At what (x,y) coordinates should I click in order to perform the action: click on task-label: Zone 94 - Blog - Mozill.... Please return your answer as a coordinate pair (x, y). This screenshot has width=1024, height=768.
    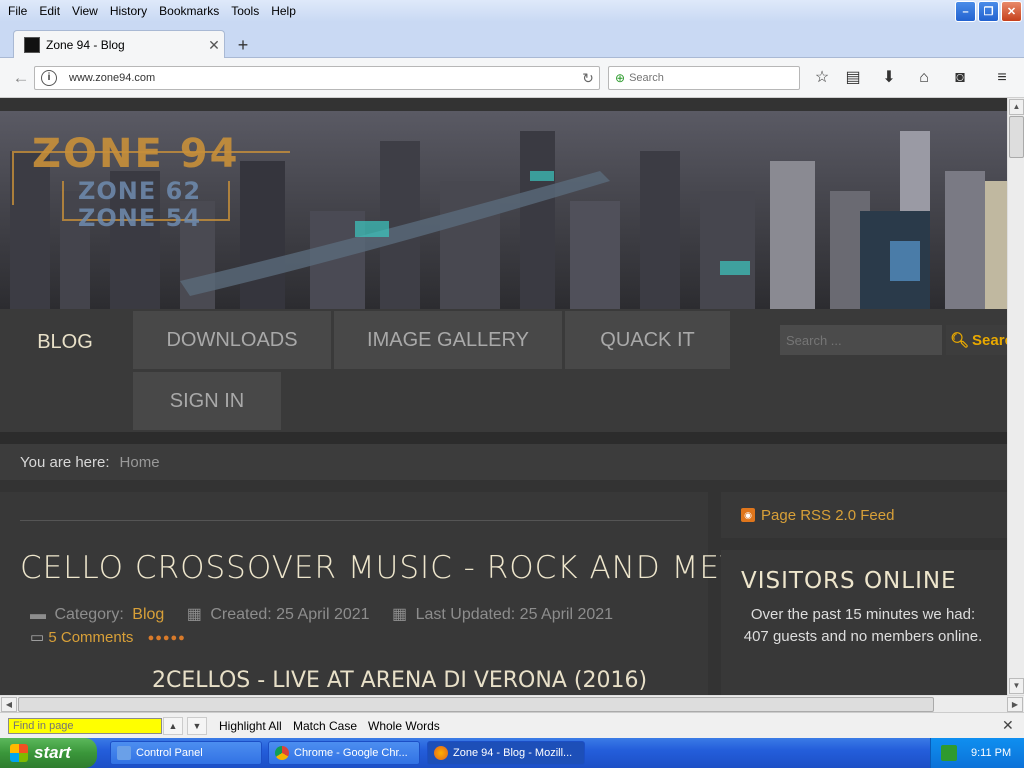
    Looking at the image, I should click on (513, 753).